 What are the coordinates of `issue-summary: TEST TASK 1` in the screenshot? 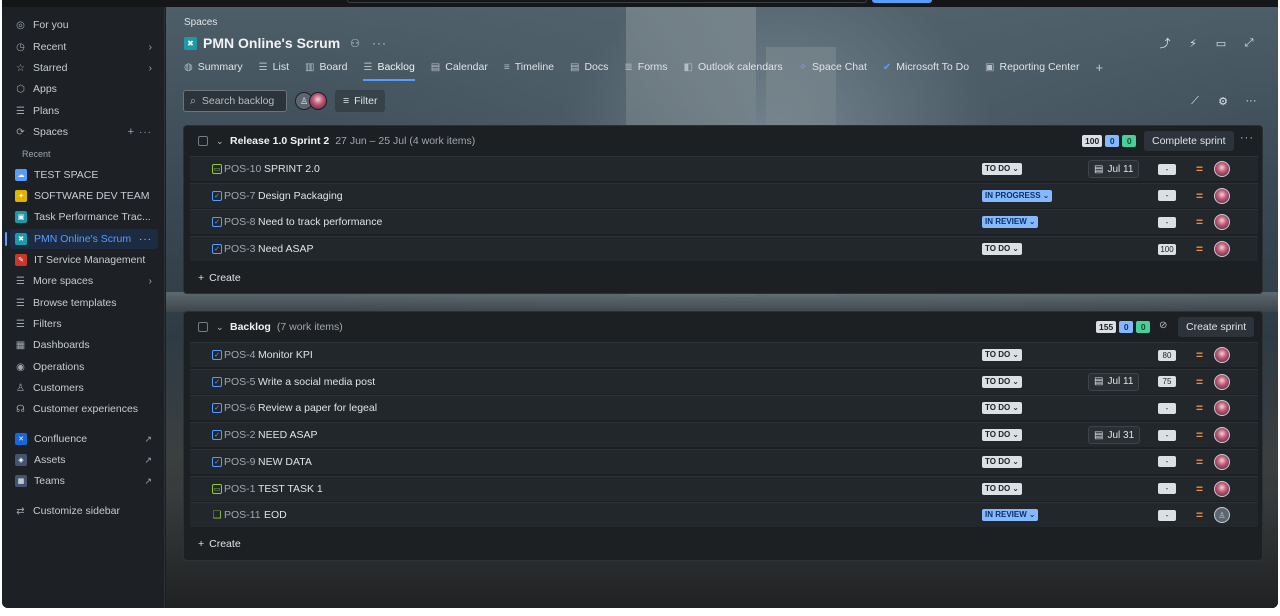 It's located at (290, 489).